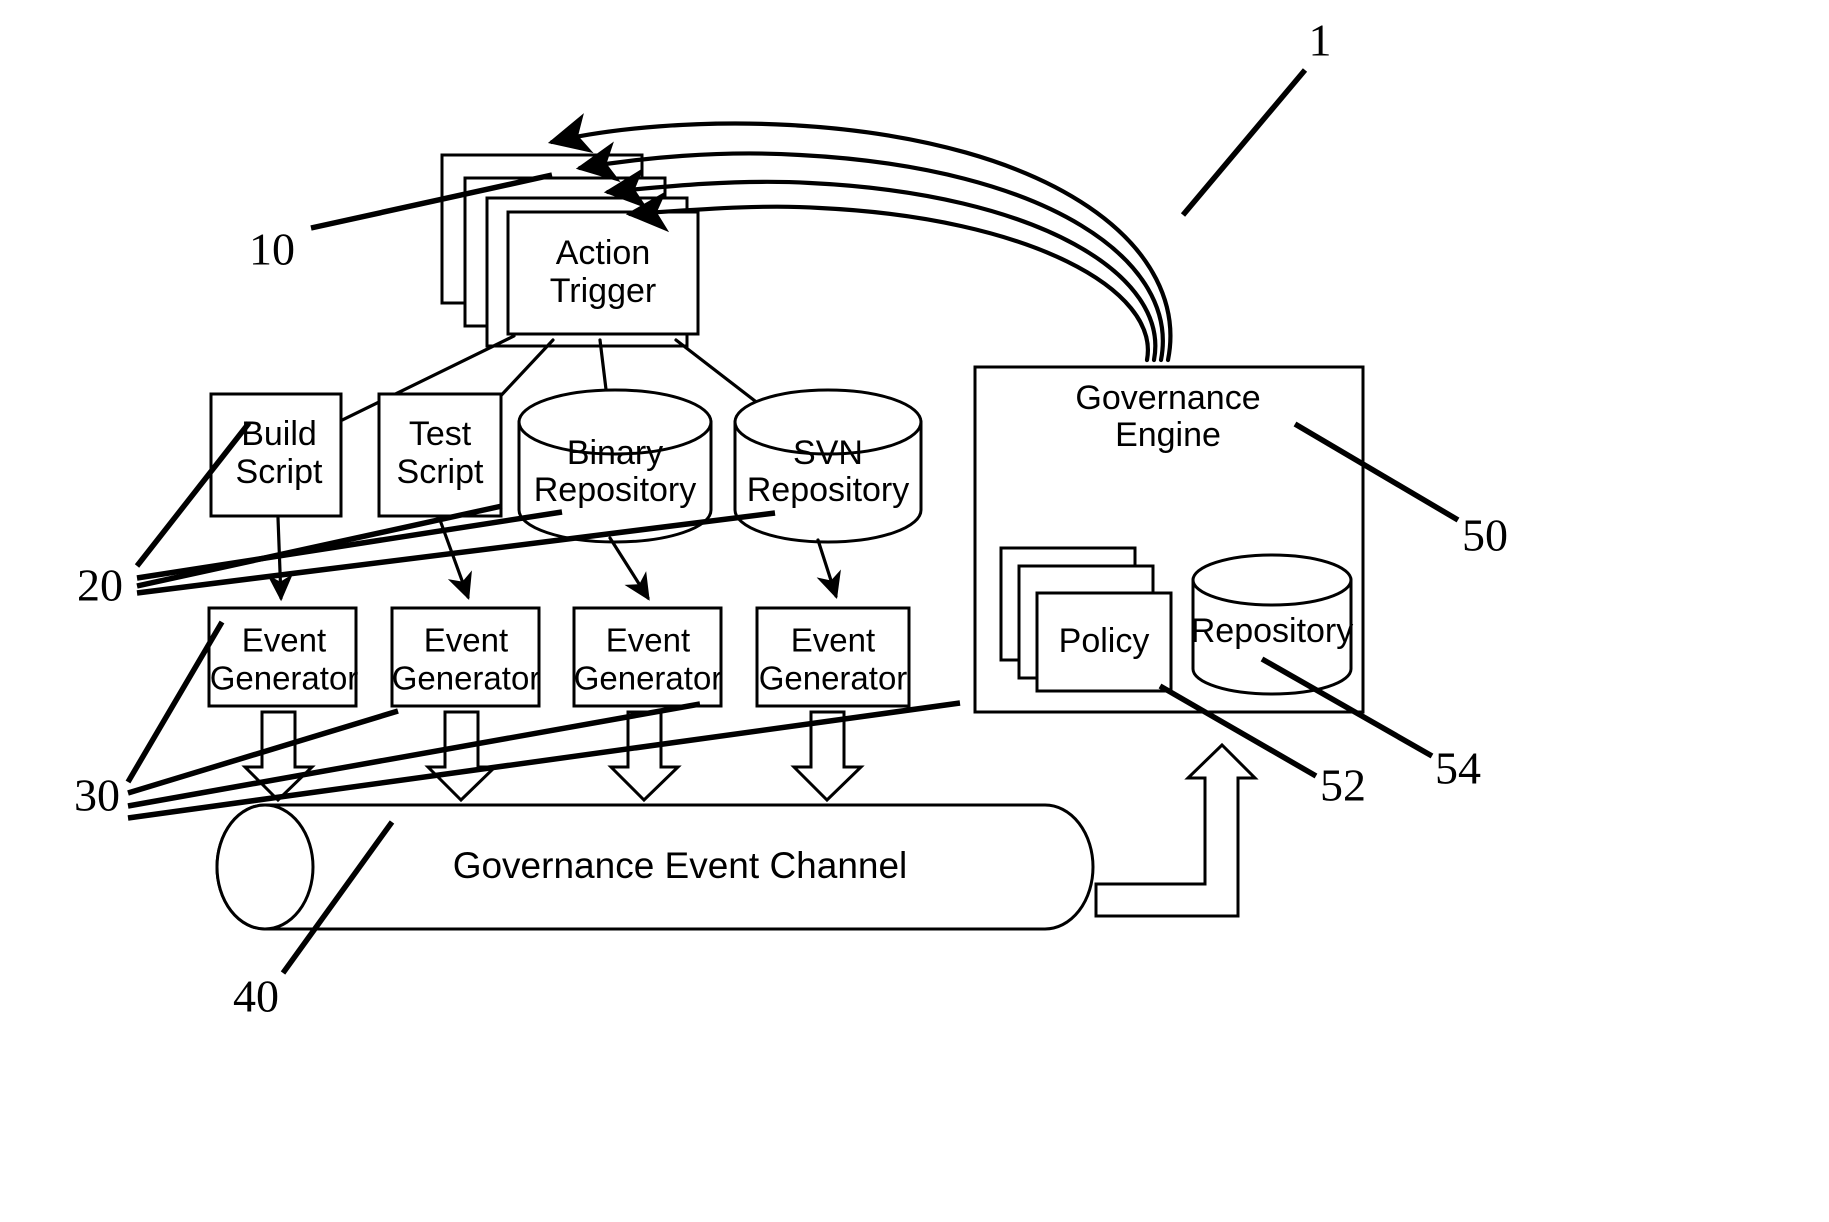  I want to click on test-script-label-line2: Script, so click(440, 472).